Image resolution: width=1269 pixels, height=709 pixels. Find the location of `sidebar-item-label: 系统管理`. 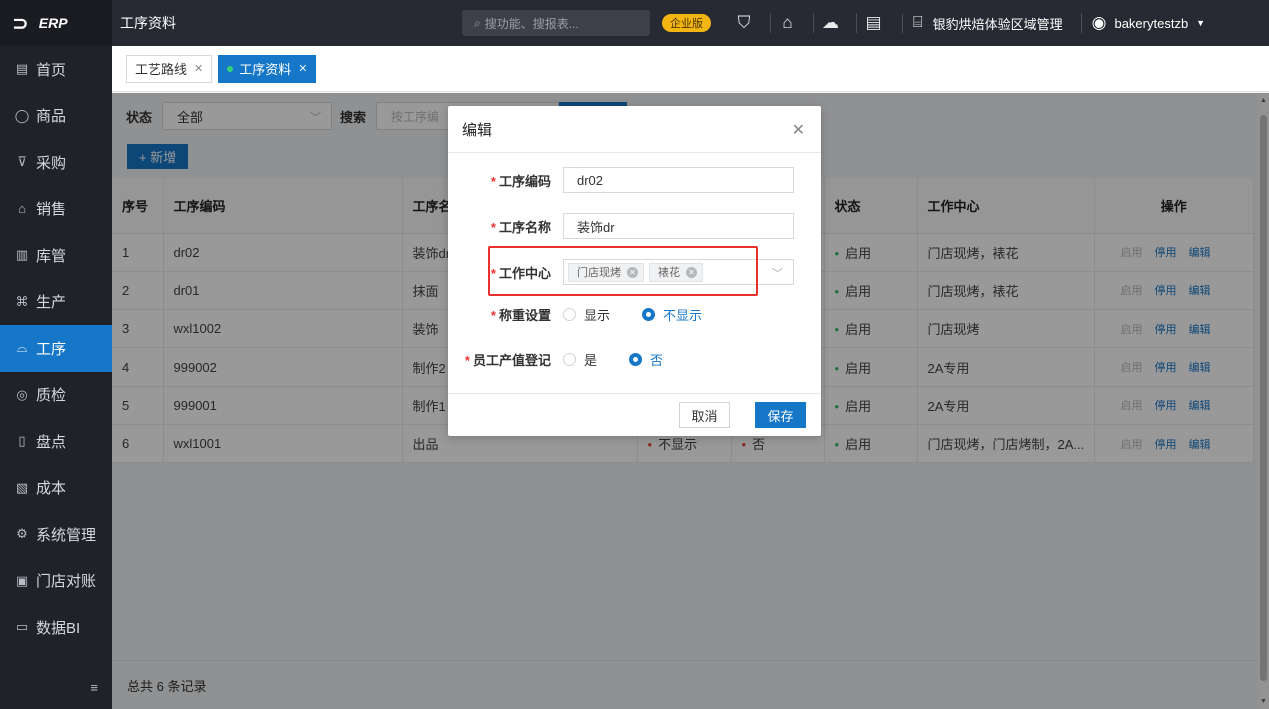

sidebar-item-label: 系统管理 is located at coordinates (66, 535).